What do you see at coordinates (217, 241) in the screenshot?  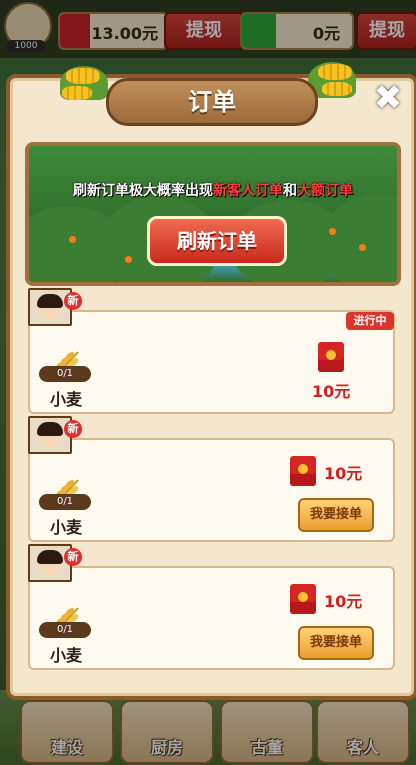 I see `refresh-orders-button: 刷新订单` at bounding box center [217, 241].